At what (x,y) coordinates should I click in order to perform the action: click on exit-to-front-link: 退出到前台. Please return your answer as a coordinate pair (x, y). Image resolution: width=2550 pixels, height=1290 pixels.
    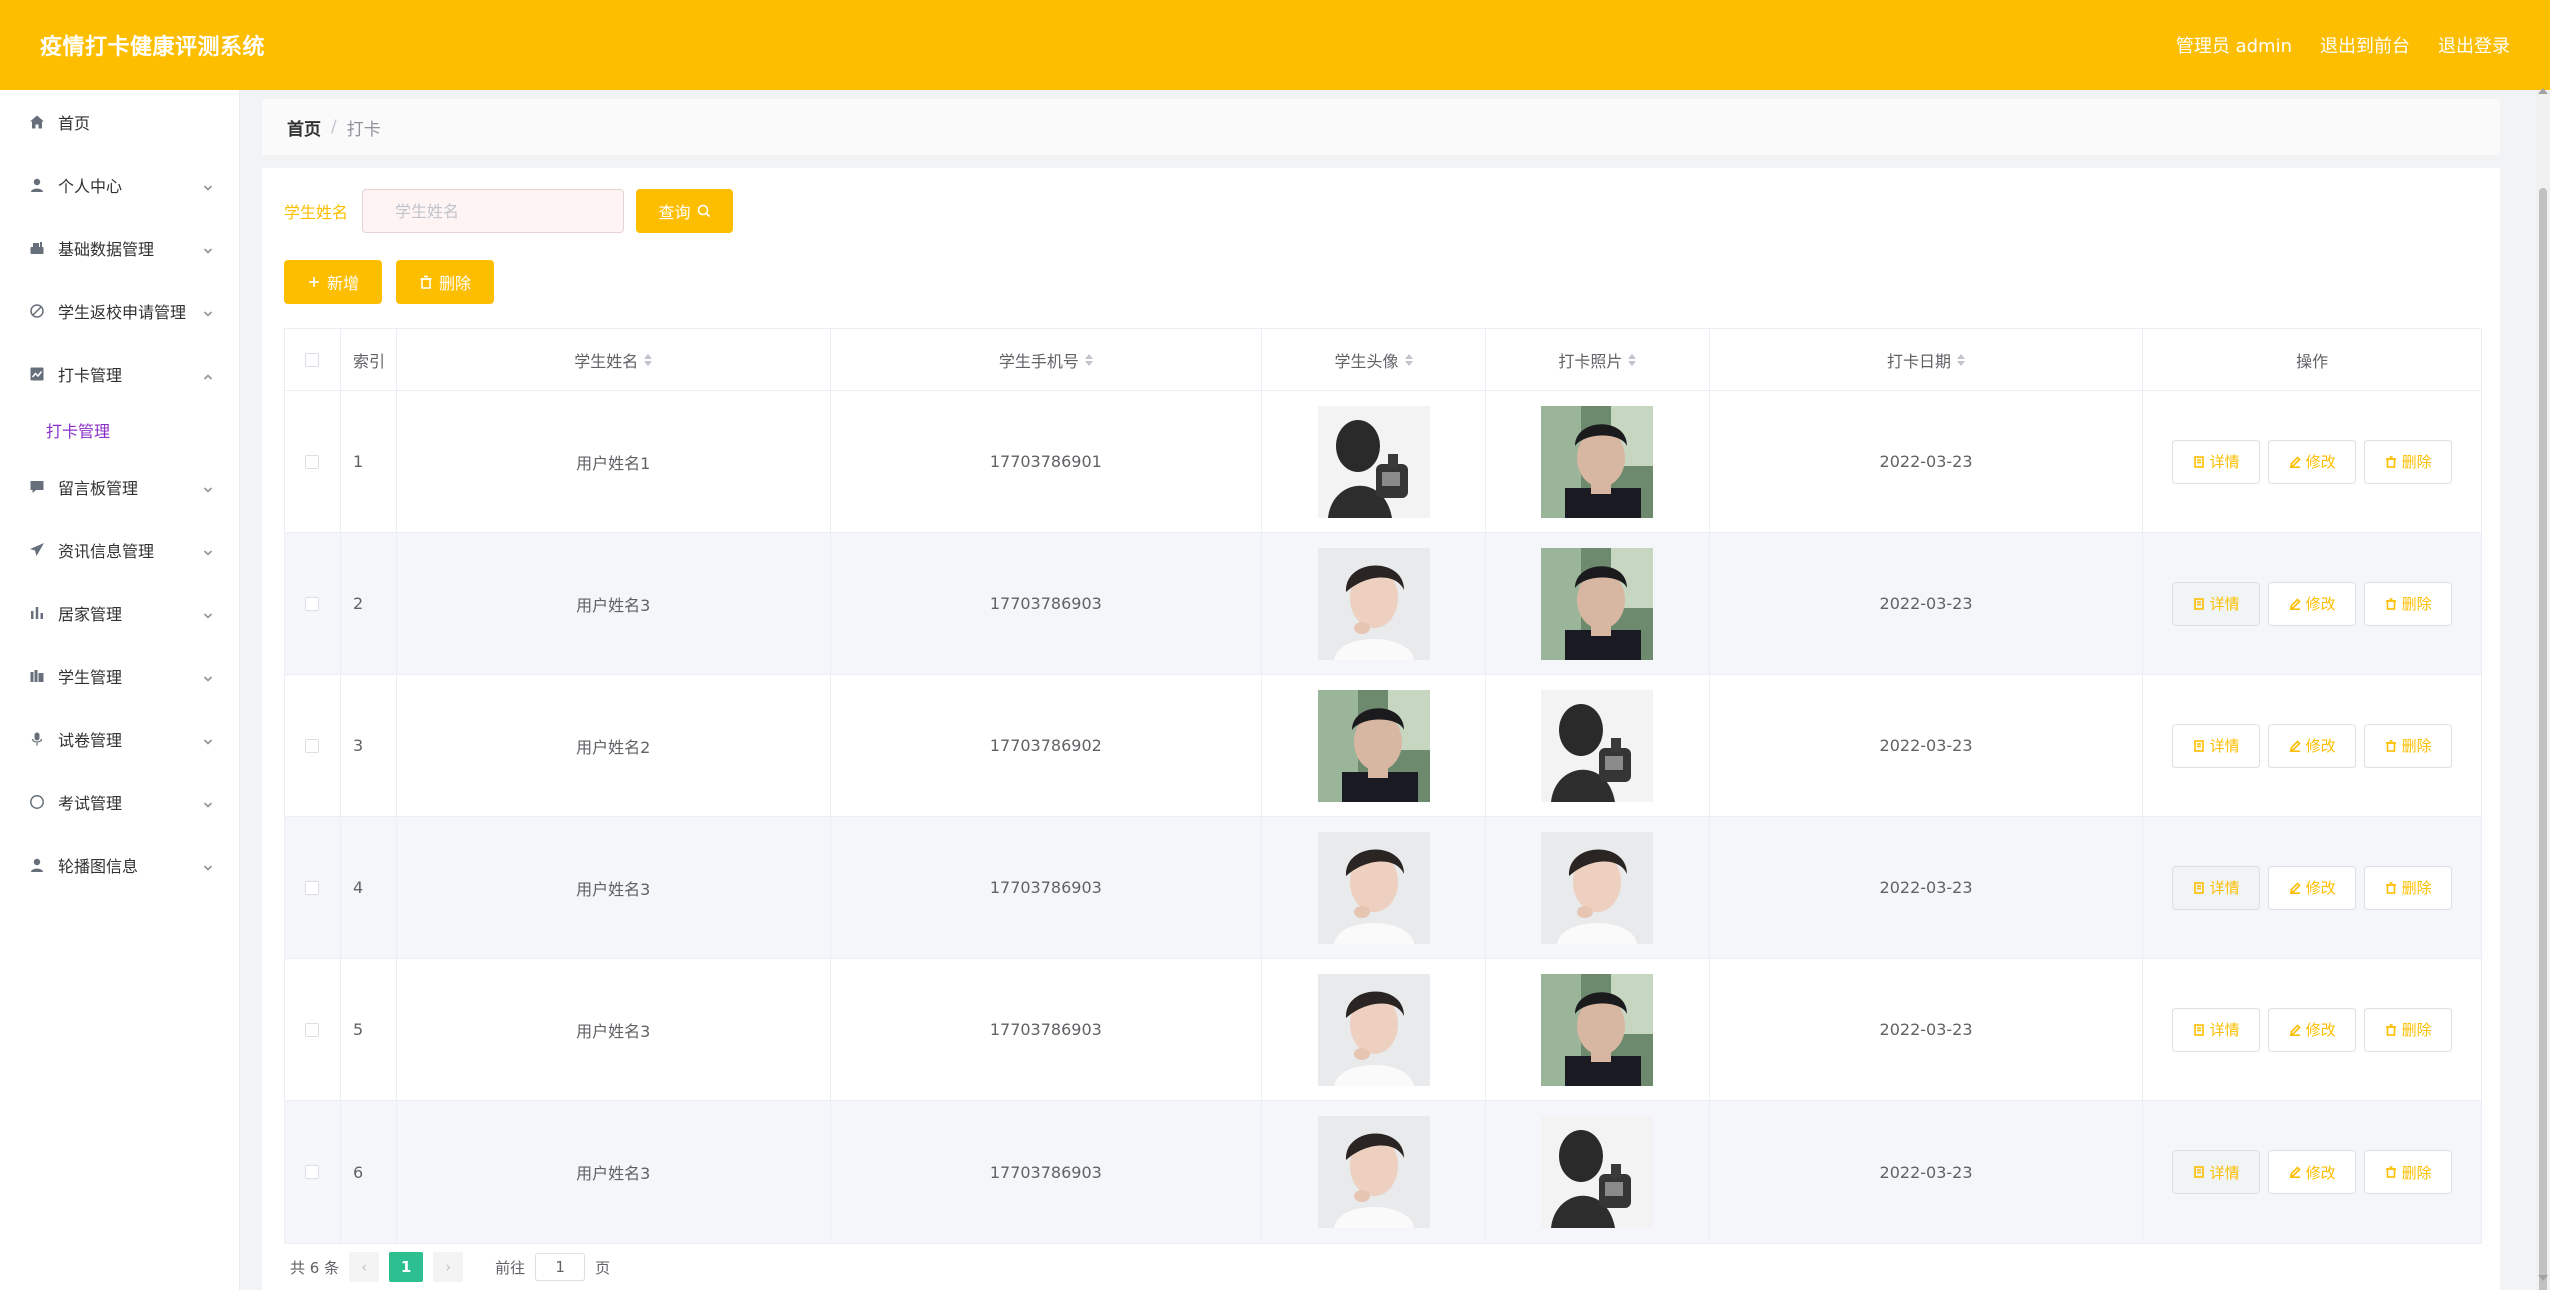
    Looking at the image, I should click on (2365, 45).